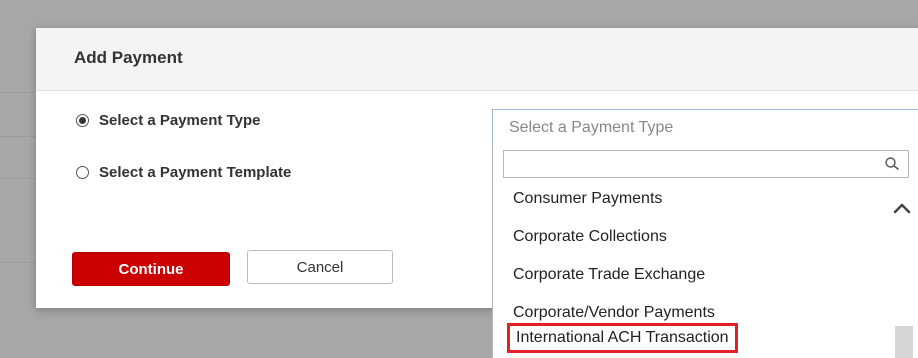 The height and width of the screenshot is (358, 918). Describe the element at coordinates (901, 271) in the screenshot. I see `dropdown-scrollbar` at that location.